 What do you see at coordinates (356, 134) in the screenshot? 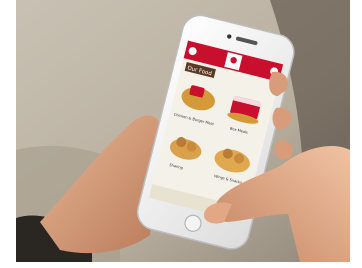
I see `white-border-right` at bounding box center [356, 134].